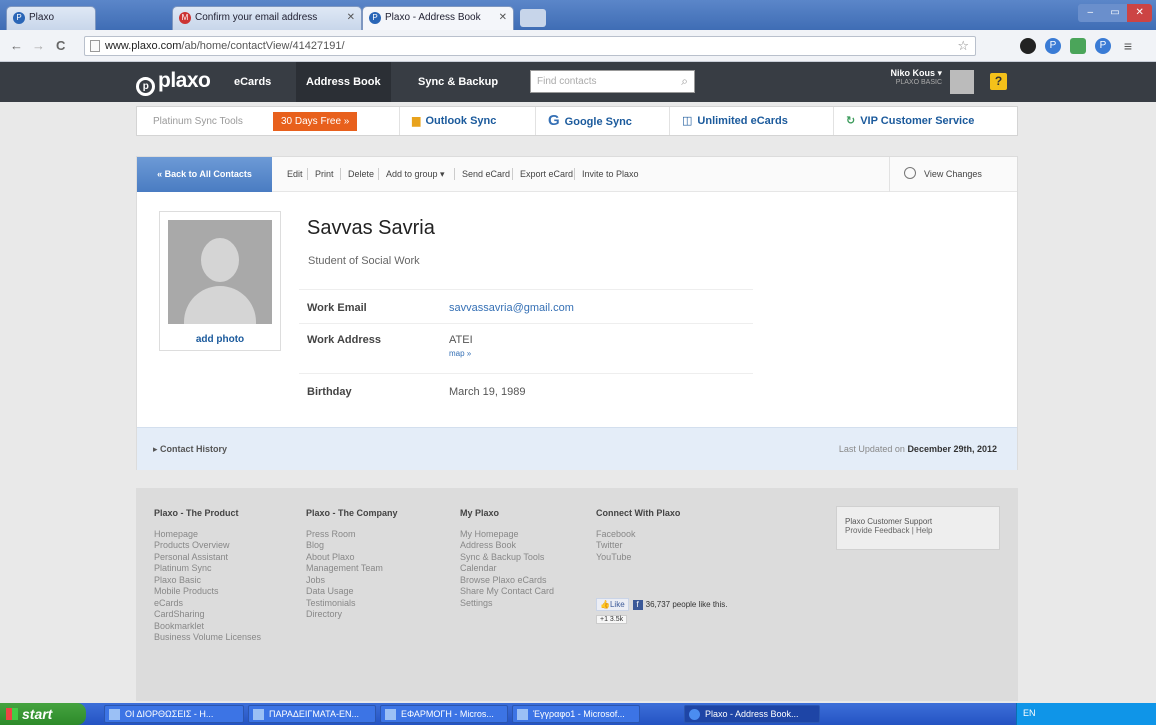 The height and width of the screenshot is (725, 1156). I want to click on extension-green-icon, so click(1078, 46).